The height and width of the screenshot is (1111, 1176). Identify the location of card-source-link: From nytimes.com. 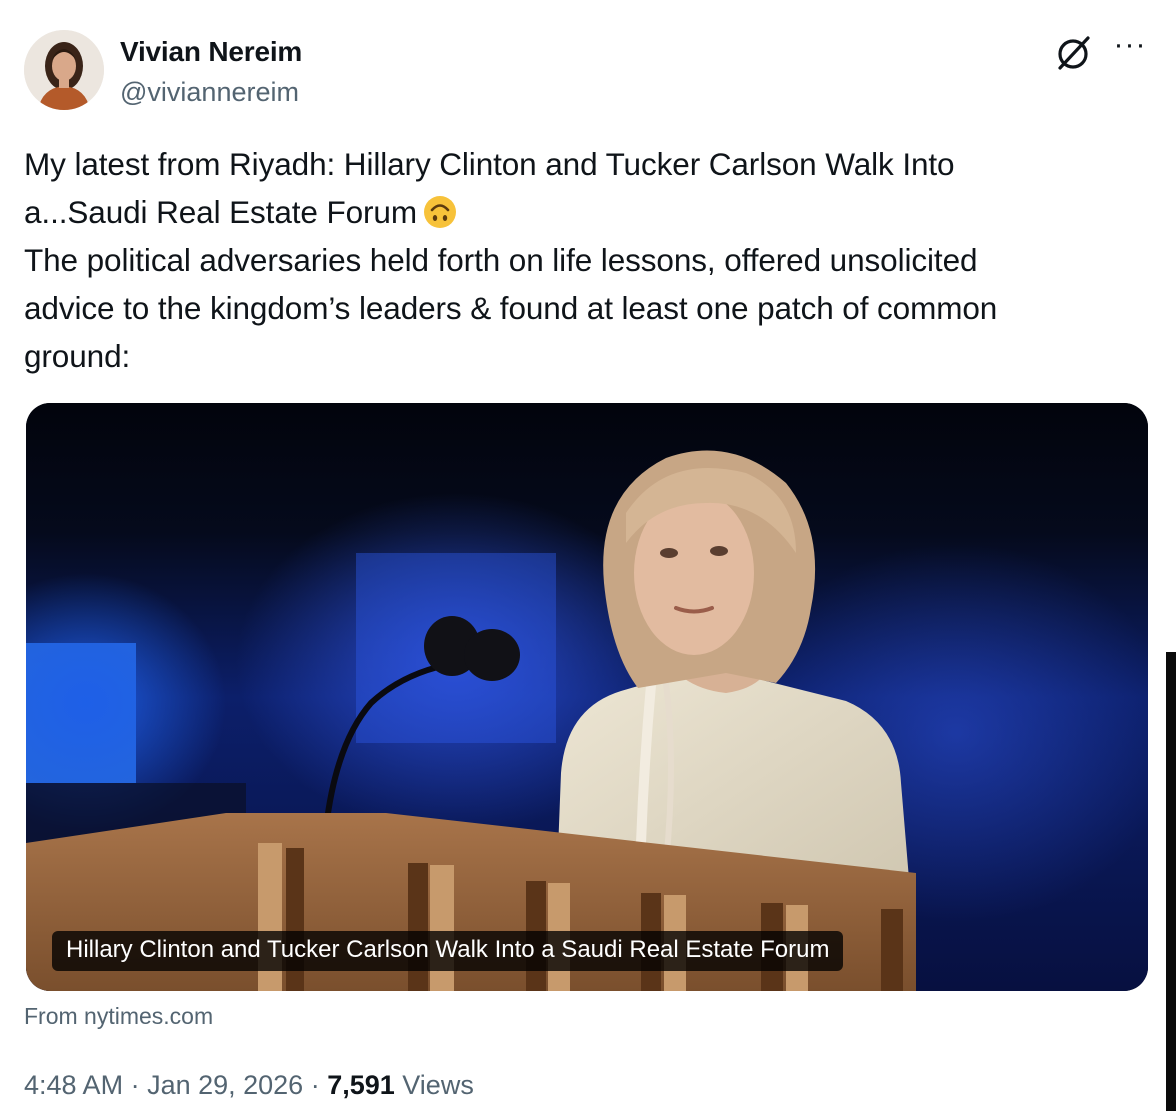
(118, 1016).